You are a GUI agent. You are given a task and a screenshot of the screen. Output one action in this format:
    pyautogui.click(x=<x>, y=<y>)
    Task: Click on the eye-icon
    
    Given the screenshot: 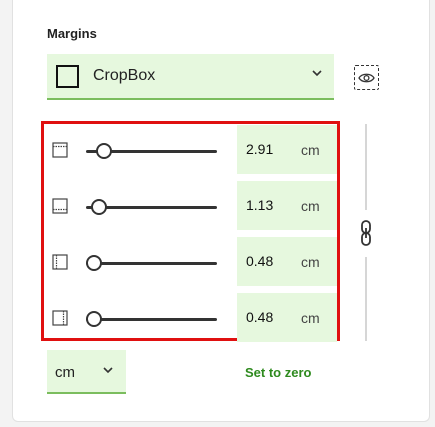 What is the action you would take?
    pyautogui.click(x=366, y=77)
    